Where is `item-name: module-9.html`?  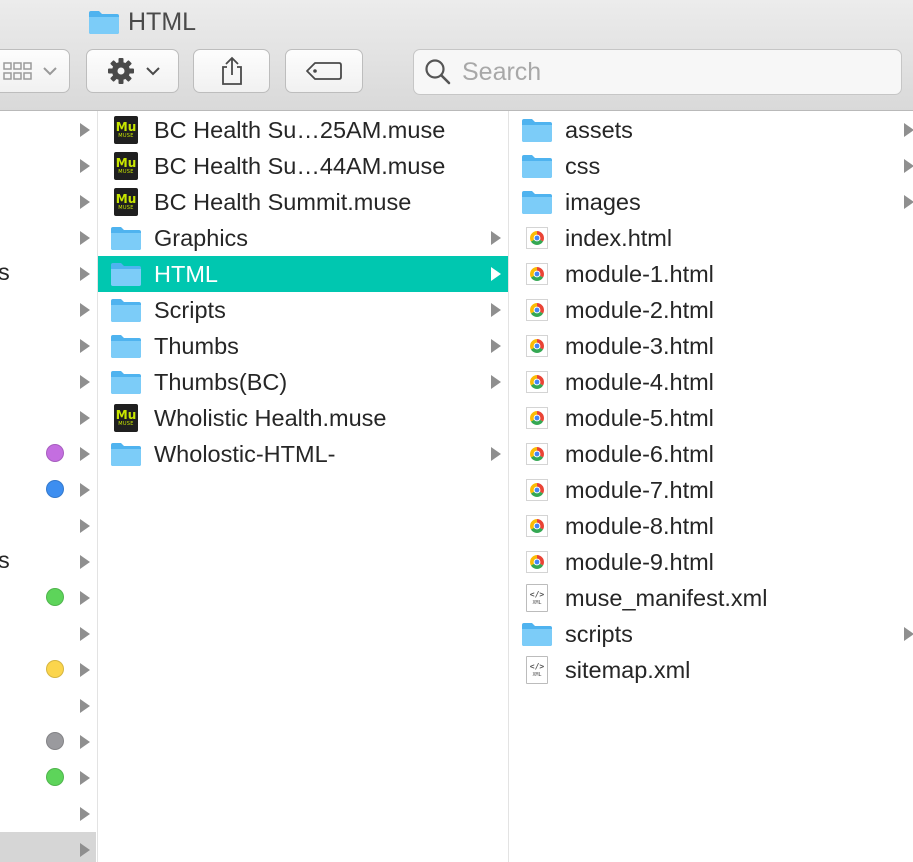
item-name: module-9.html is located at coordinates (639, 561).